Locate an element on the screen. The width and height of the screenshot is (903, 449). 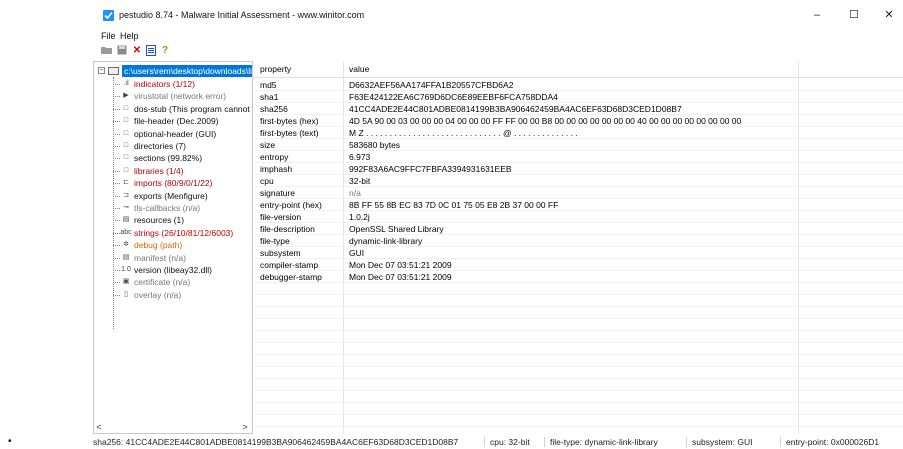
tree-item-label: imports (80/9/0/1/22) is located at coordinates (173, 183).